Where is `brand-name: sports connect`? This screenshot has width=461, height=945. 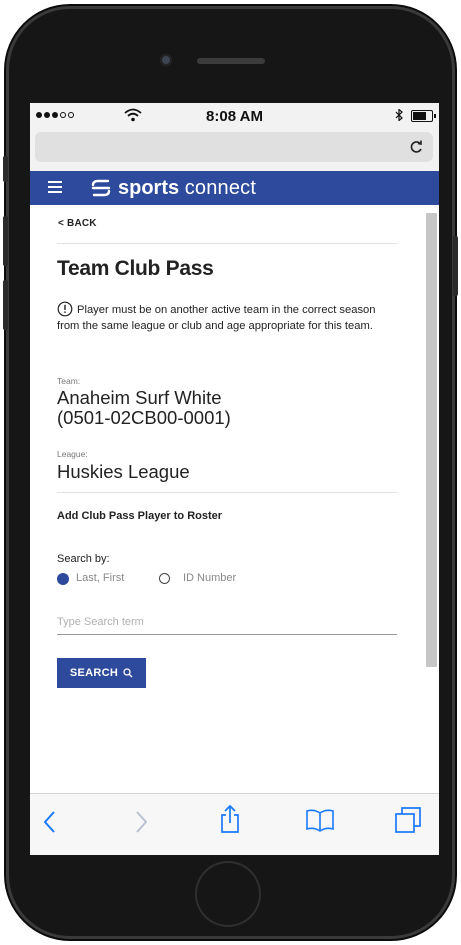
brand-name: sports connect is located at coordinates (187, 188).